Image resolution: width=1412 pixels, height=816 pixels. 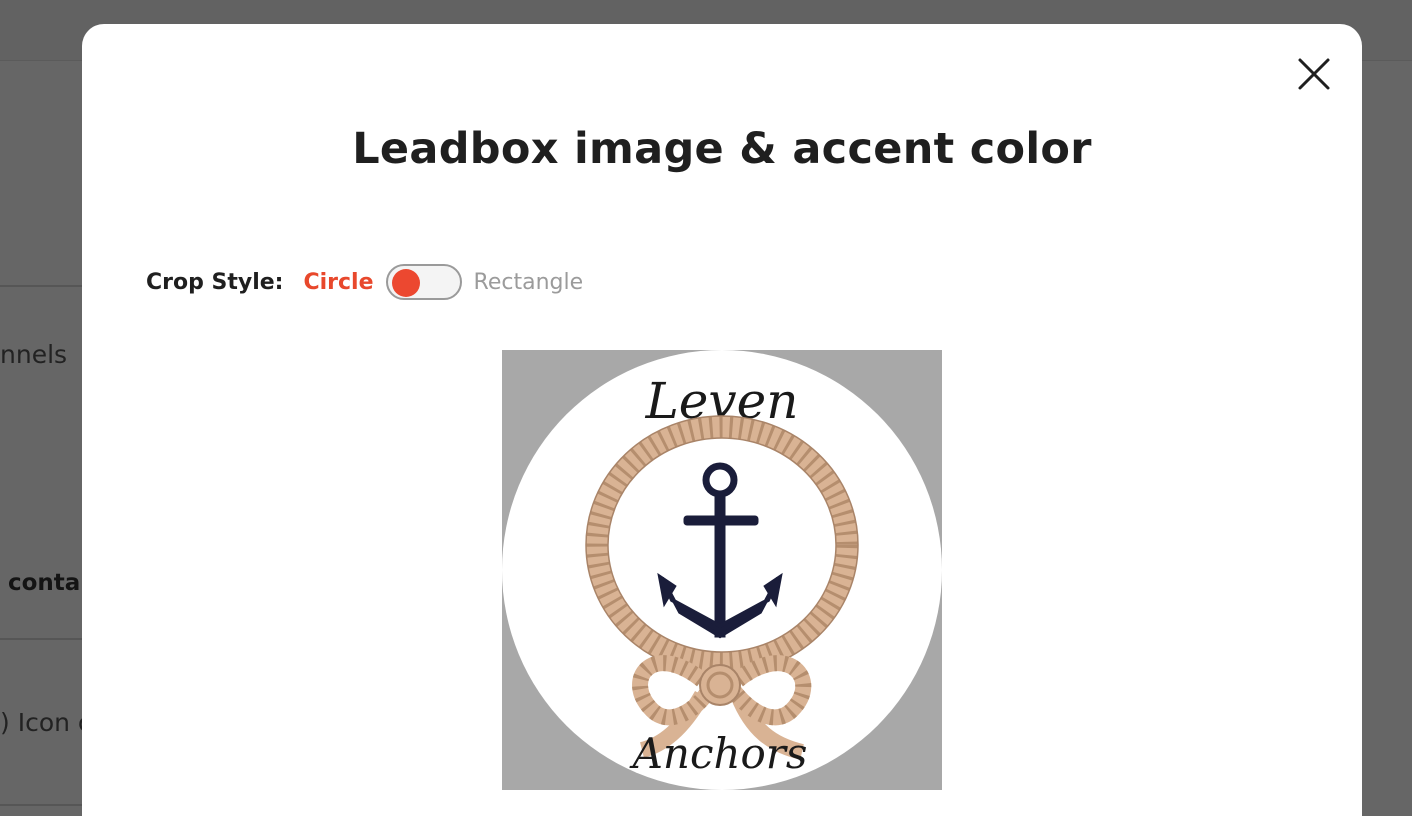 What do you see at coordinates (718, 753) in the screenshot?
I see `logo-bottom-text: Anchors` at bounding box center [718, 753].